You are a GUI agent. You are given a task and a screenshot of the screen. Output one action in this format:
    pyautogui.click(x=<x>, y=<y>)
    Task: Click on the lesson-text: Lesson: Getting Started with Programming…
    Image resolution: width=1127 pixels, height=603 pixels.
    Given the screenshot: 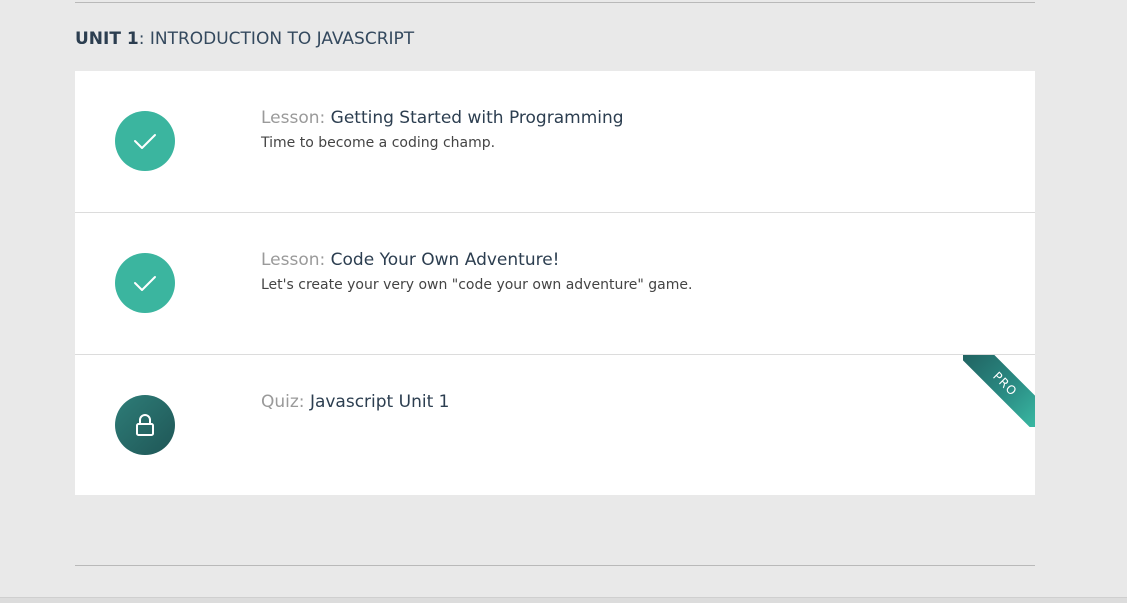 What is the action you would take?
    pyautogui.click(x=442, y=129)
    